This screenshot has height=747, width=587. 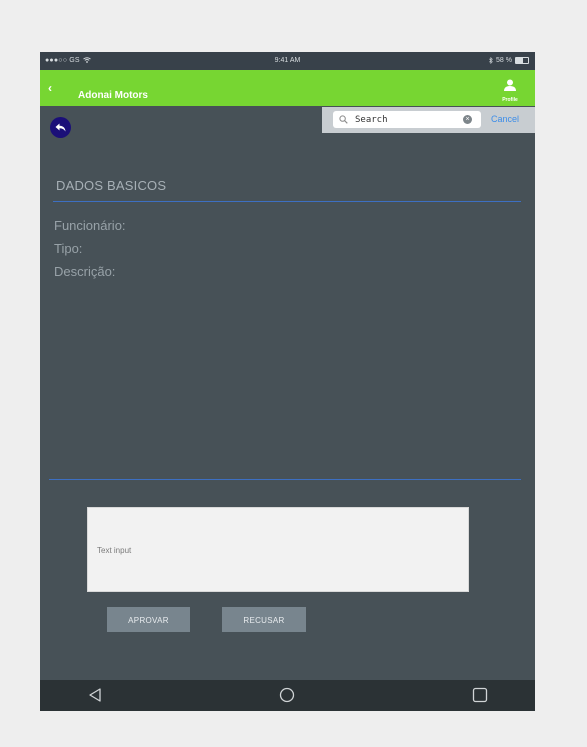 What do you see at coordinates (287, 88) in the screenshot?
I see `app-bar: ‹ Adonai Motors Profile` at bounding box center [287, 88].